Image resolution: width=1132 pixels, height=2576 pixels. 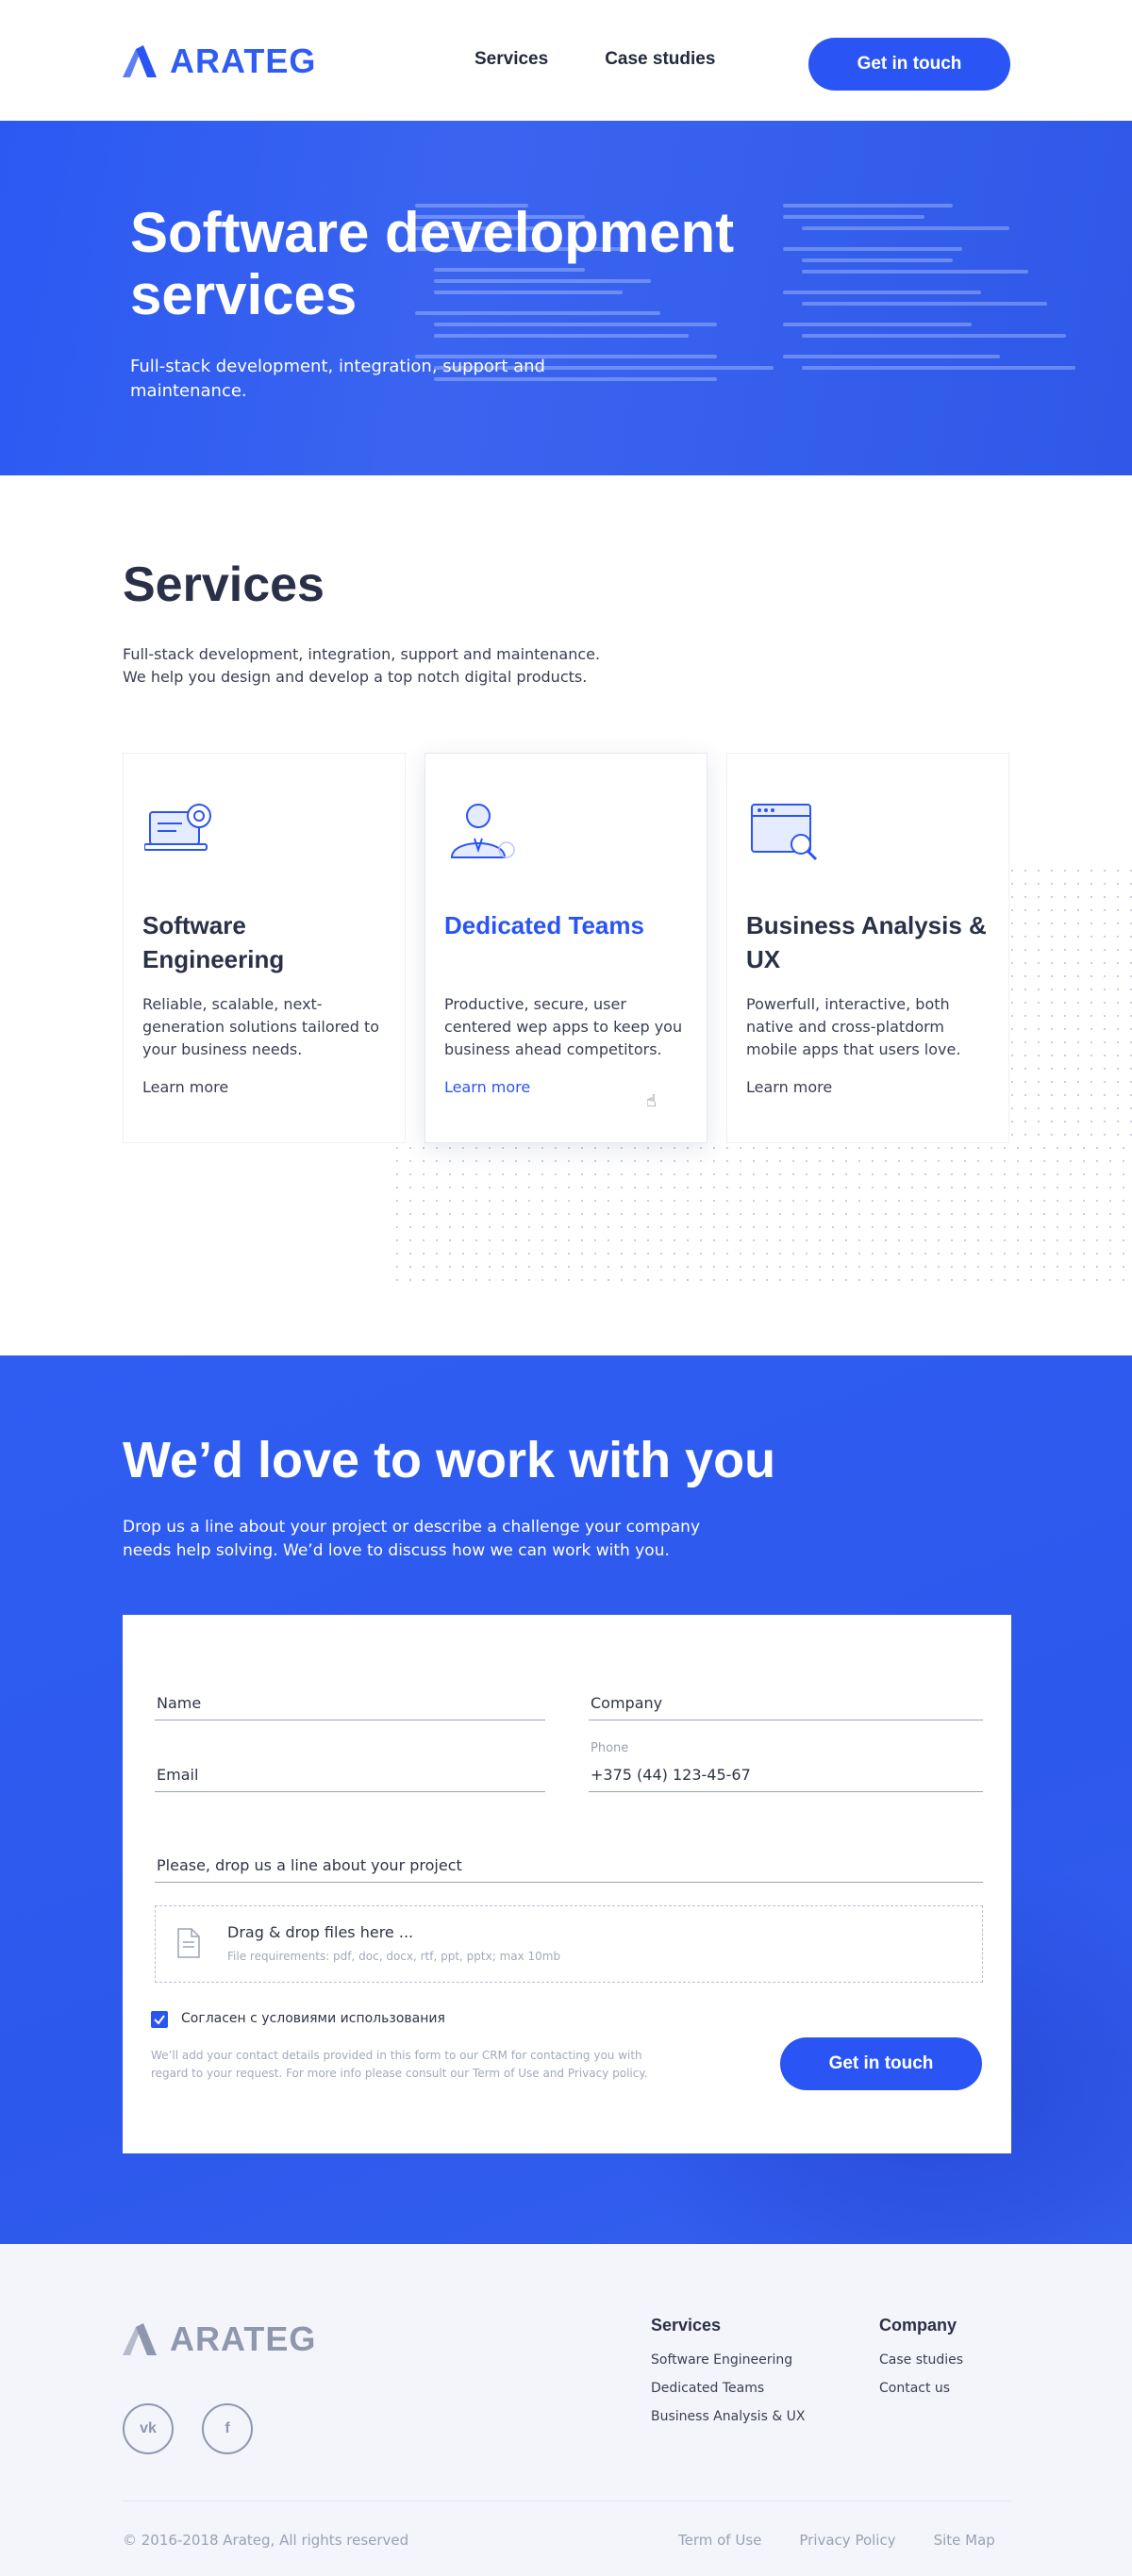 I want to click on footer-logo: ARATEG, so click(x=219, y=2339).